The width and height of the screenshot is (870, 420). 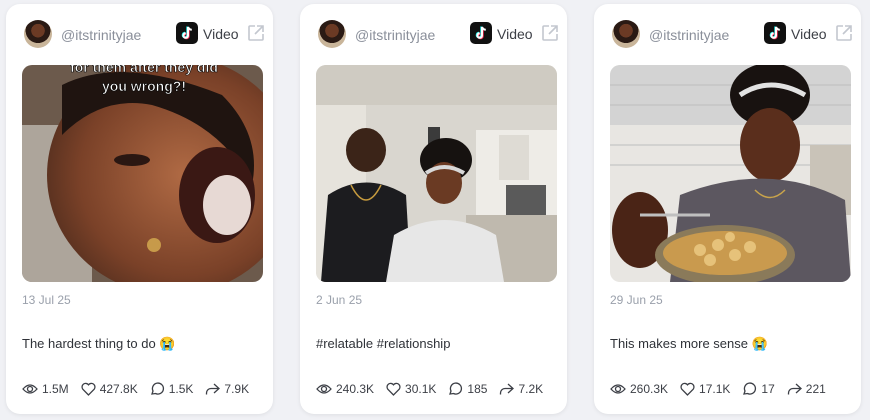 I want to click on comments-stat: 1.5K, so click(x=172, y=389).